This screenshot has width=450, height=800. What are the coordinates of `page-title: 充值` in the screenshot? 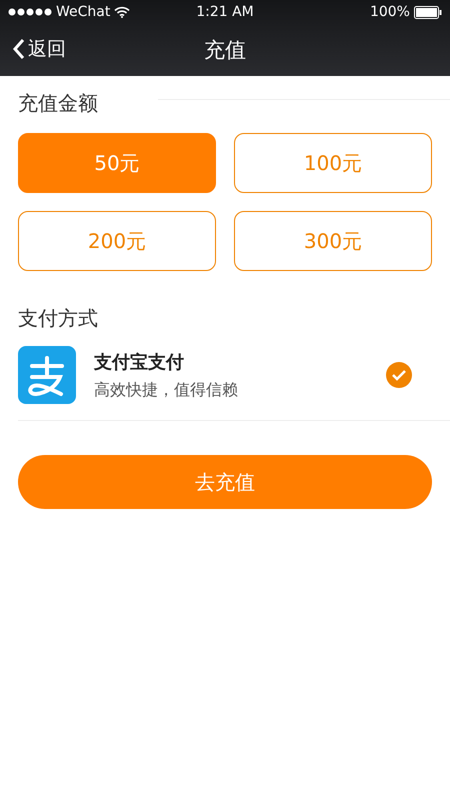 It's located at (225, 50).